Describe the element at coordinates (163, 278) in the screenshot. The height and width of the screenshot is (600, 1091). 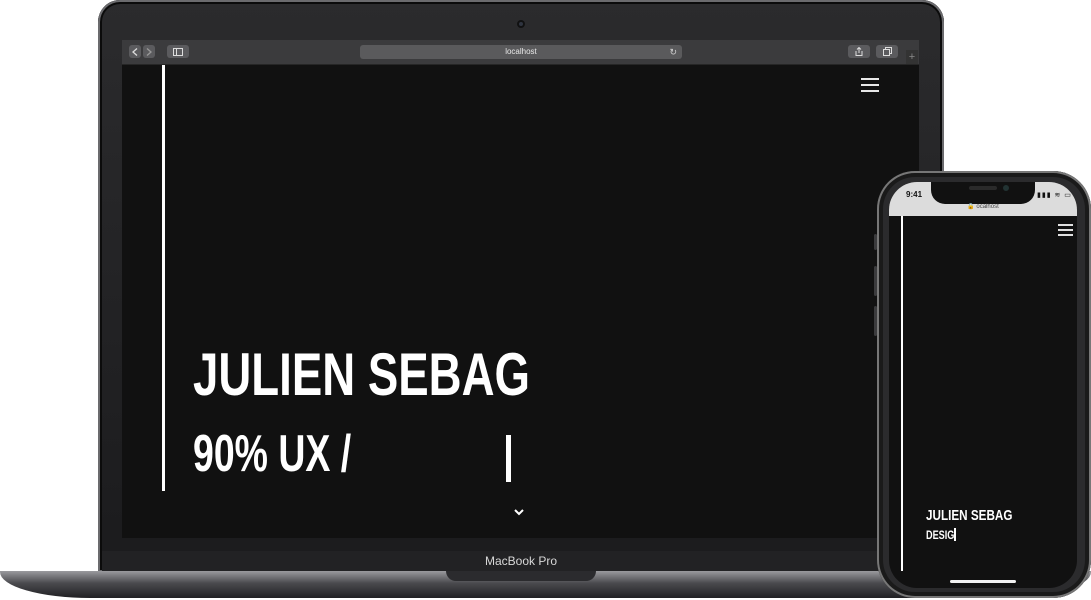
I see `site-vertical-line` at that location.